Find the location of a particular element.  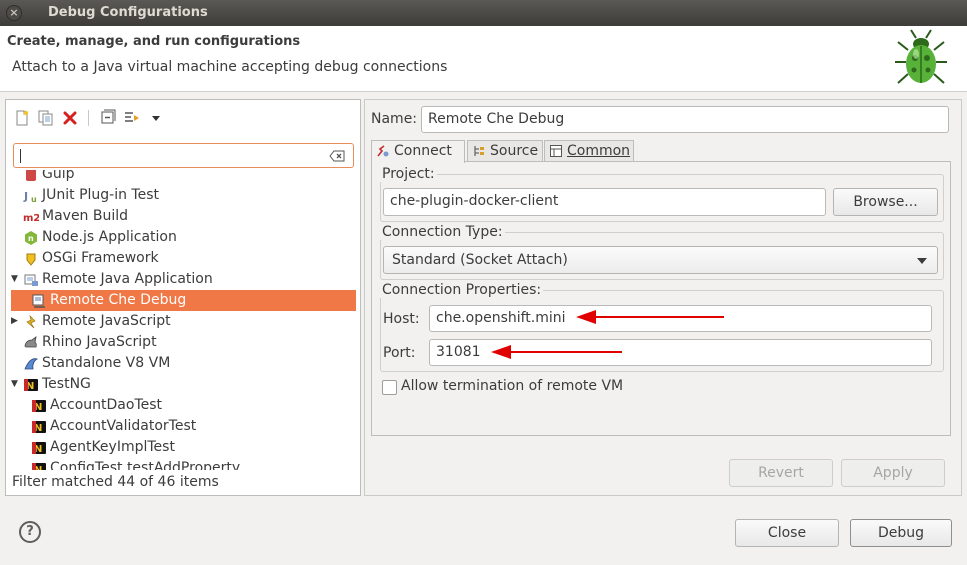

tree-item-label: Maven Build is located at coordinates (85, 216).